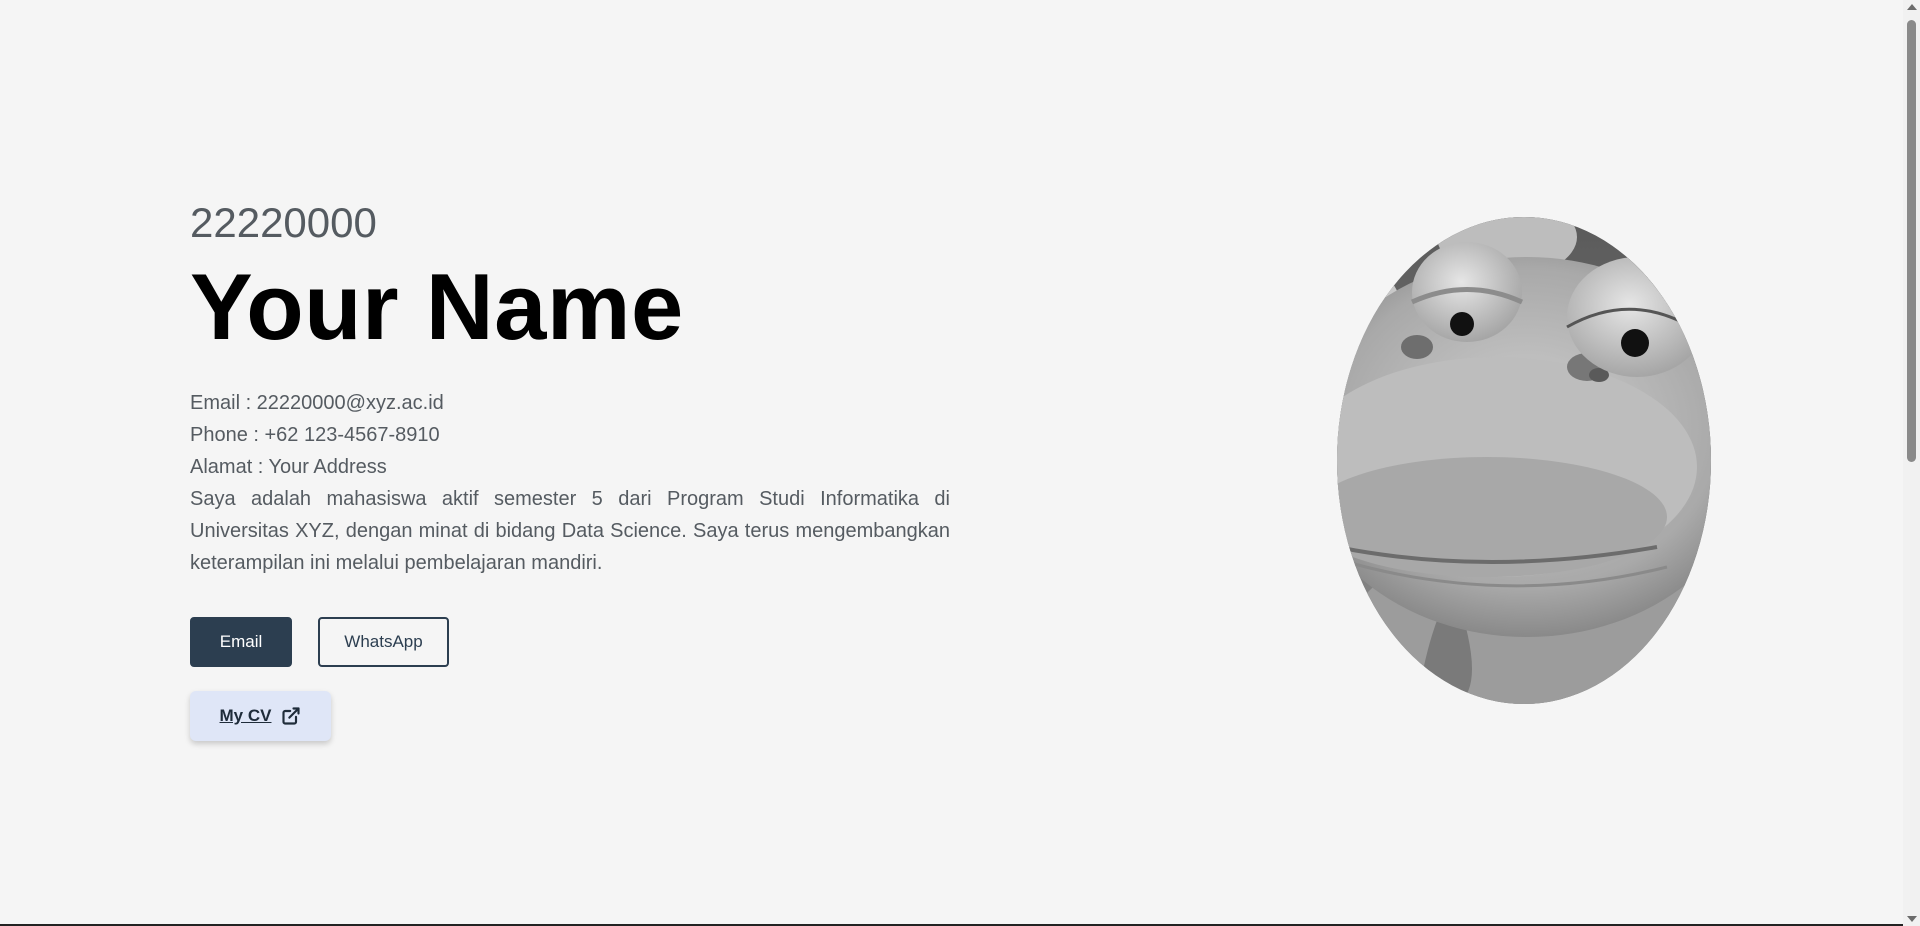 The image size is (1920, 926). What do you see at coordinates (288, 466) in the screenshot?
I see `address-line: Alamat : Your Address` at bounding box center [288, 466].